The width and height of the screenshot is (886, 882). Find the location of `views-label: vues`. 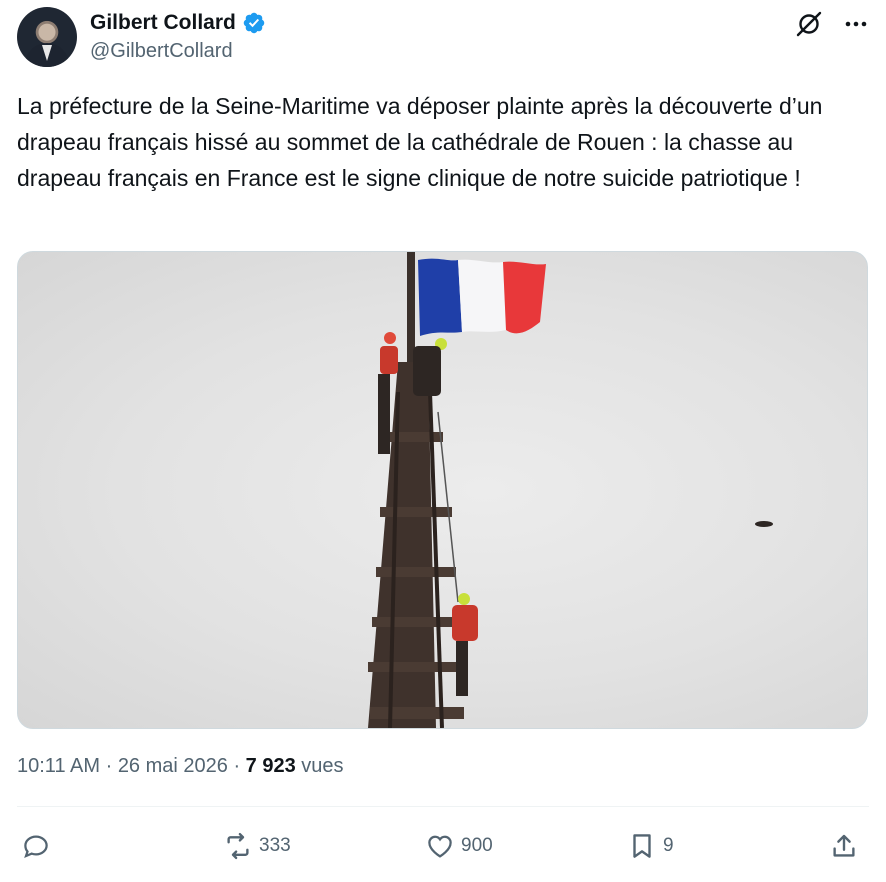

views-label: vues is located at coordinates (322, 766).